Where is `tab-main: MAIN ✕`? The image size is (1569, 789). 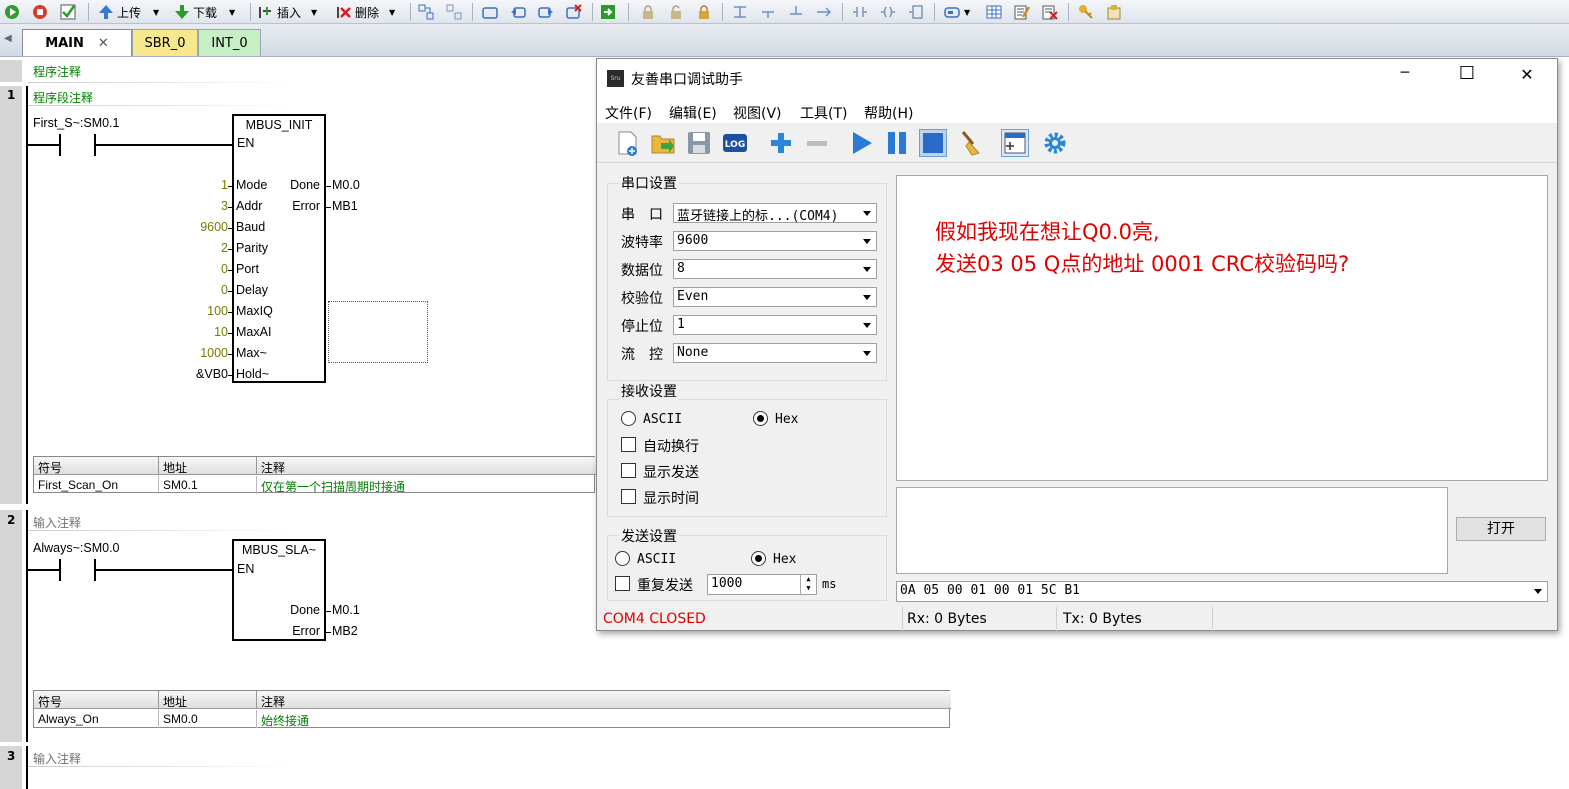 tab-main: MAIN ✕ is located at coordinates (77, 42).